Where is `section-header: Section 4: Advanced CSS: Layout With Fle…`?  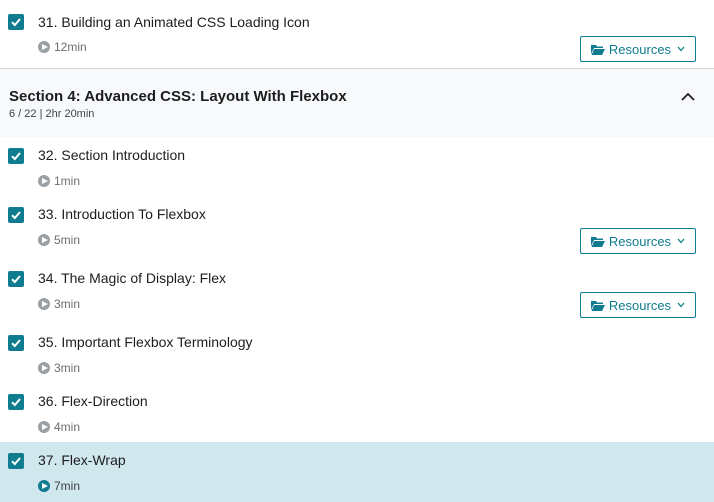 section-header: Section 4: Advanced CSS: Layout With Fle… is located at coordinates (357, 102).